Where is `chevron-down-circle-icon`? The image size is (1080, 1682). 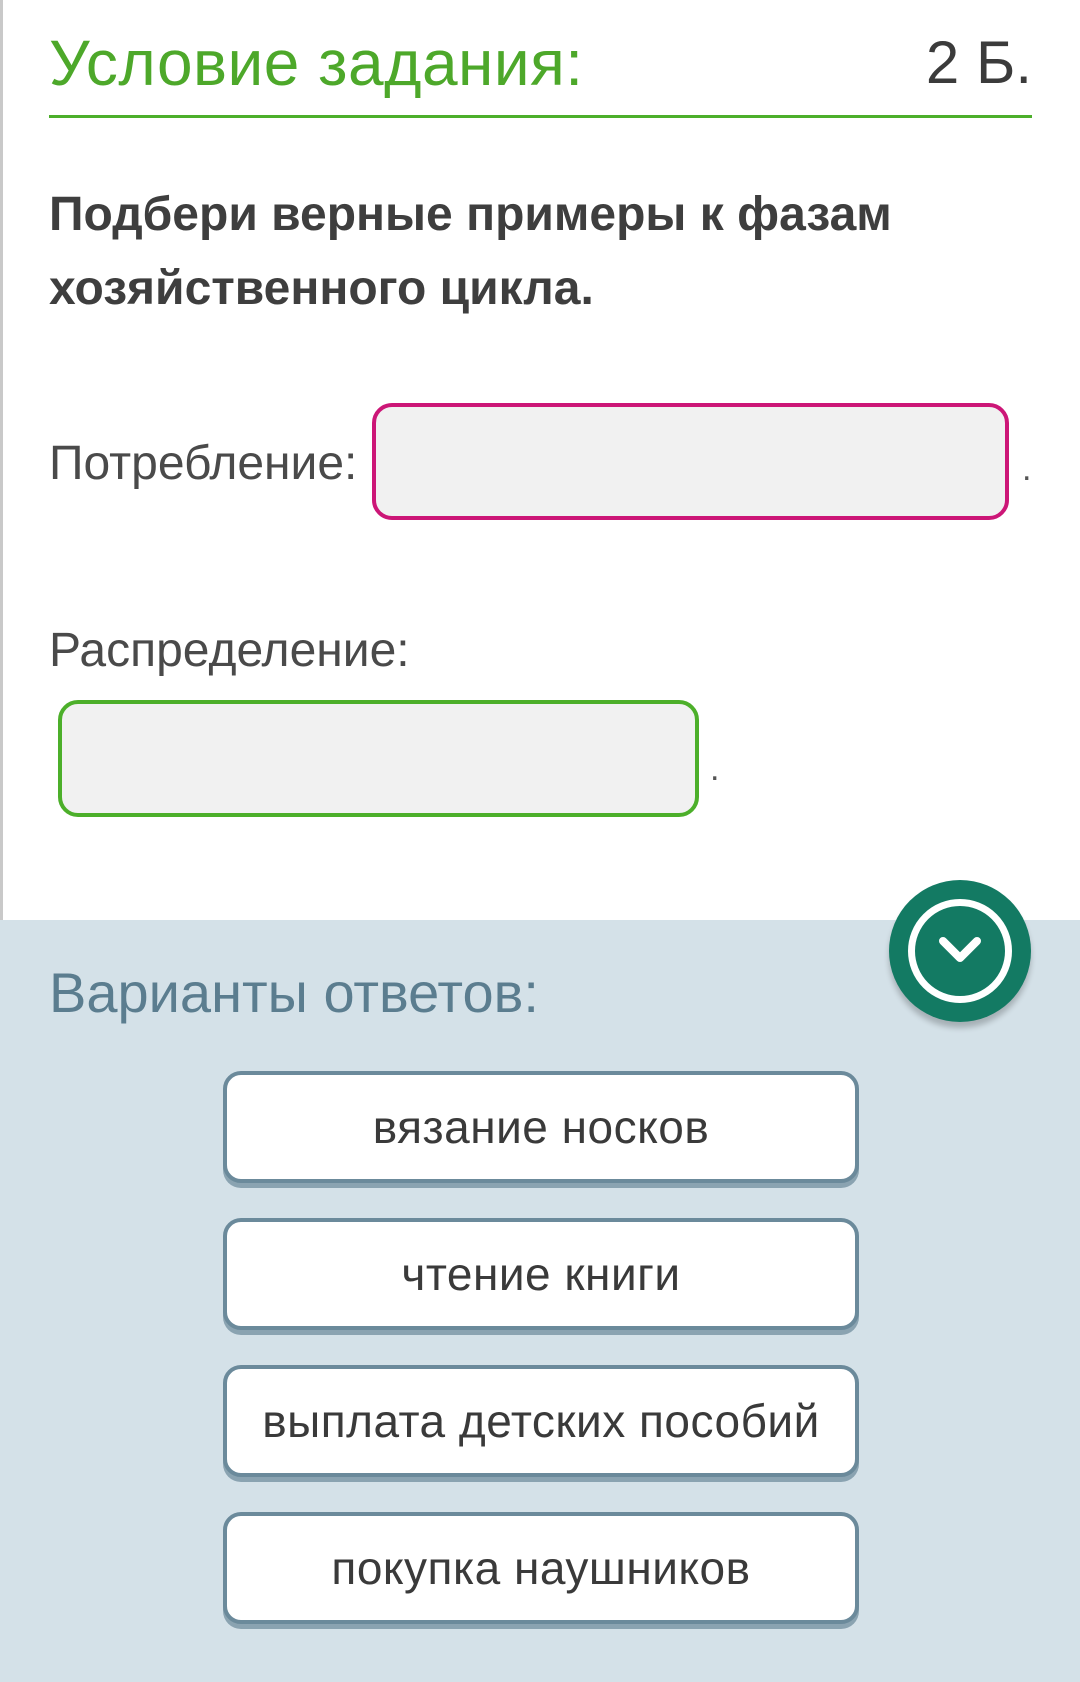
chevron-down-circle-icon is located at coordinates (960, 951).